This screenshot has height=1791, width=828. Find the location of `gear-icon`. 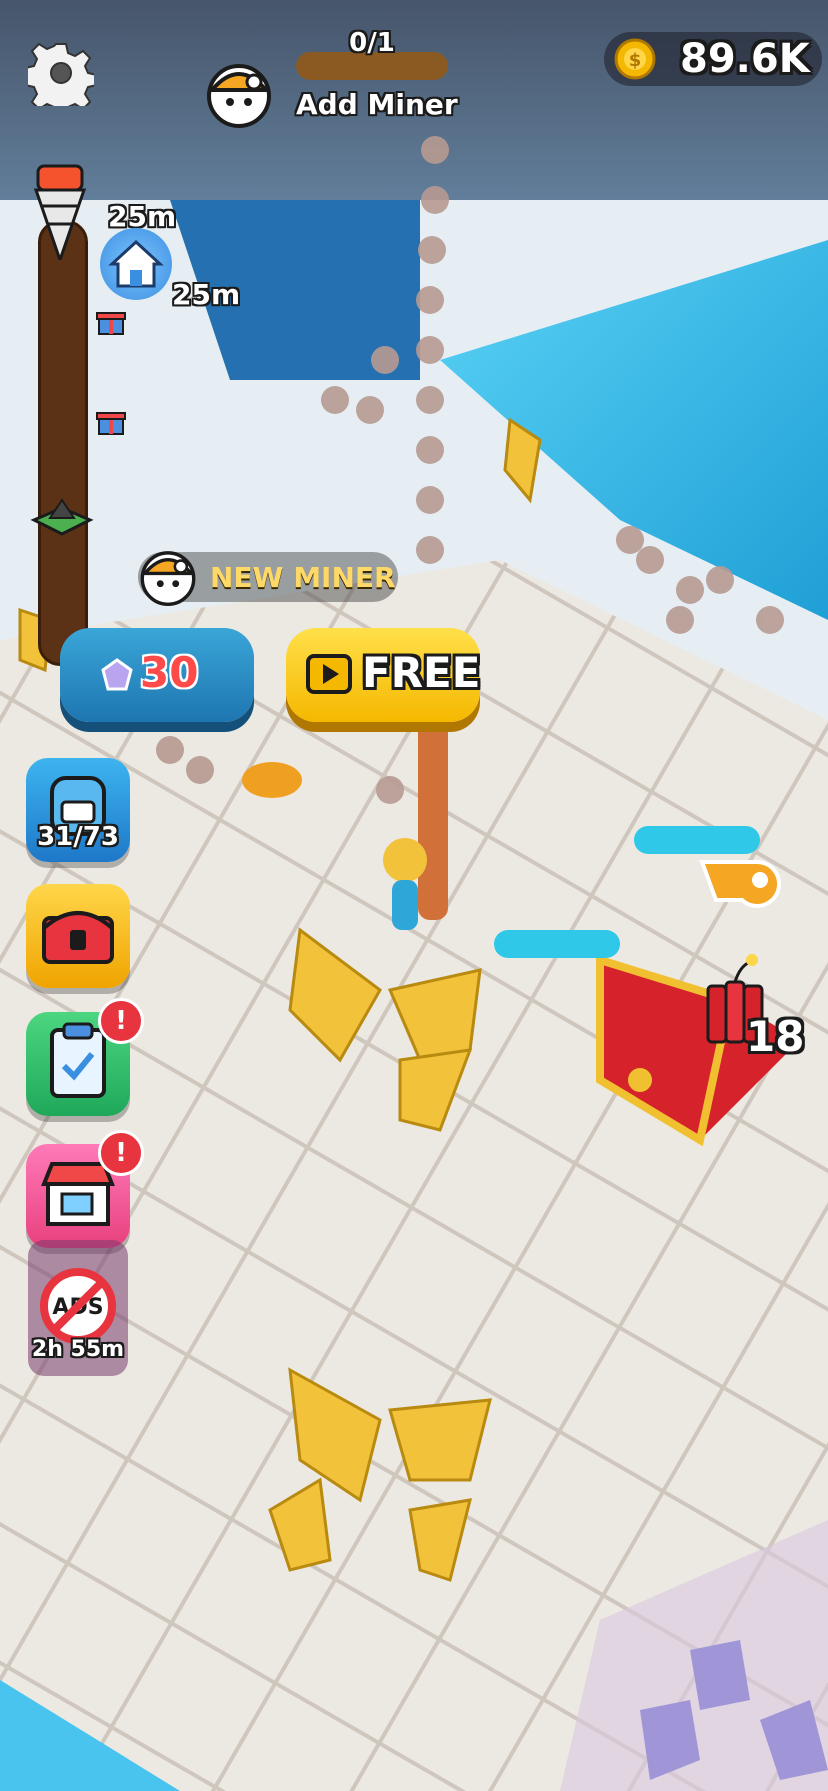

gear-icon is located at coordinates (61, 79).